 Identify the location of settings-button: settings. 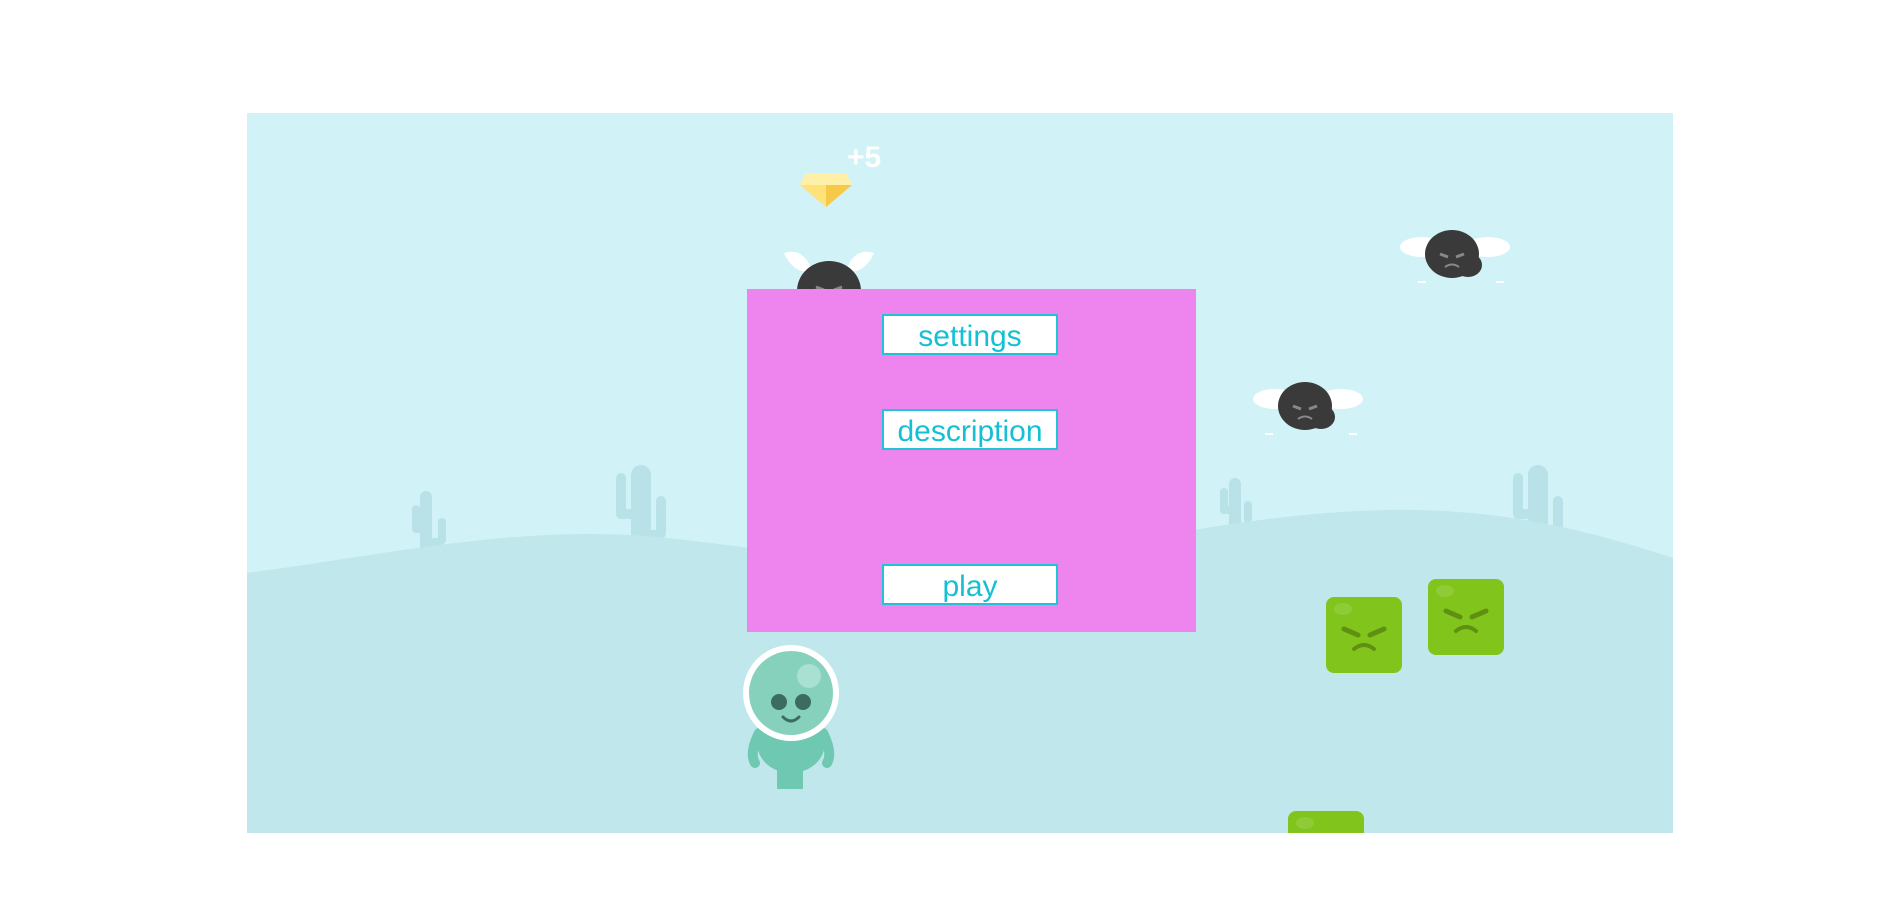
(970, 334).